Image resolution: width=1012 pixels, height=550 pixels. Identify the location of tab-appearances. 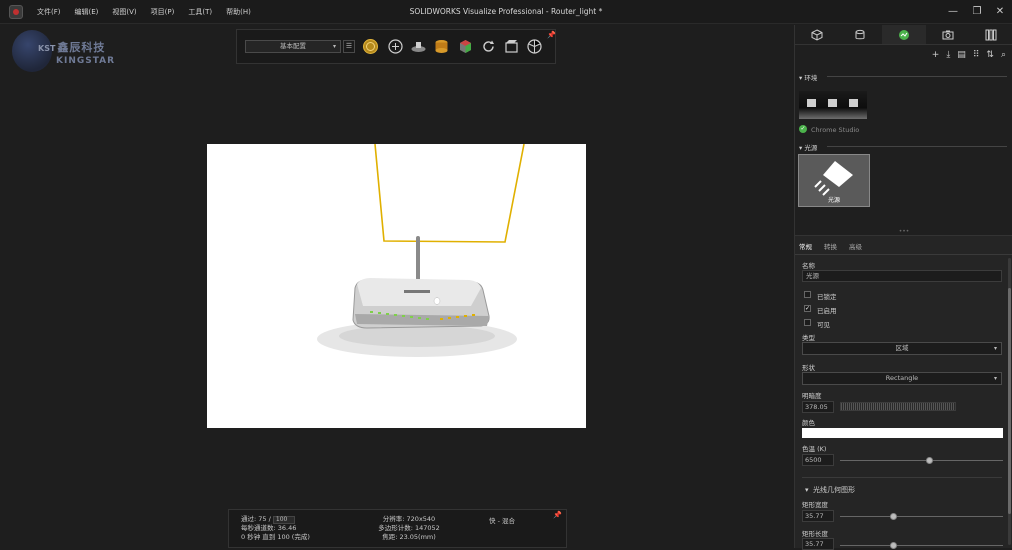
(861, 34).